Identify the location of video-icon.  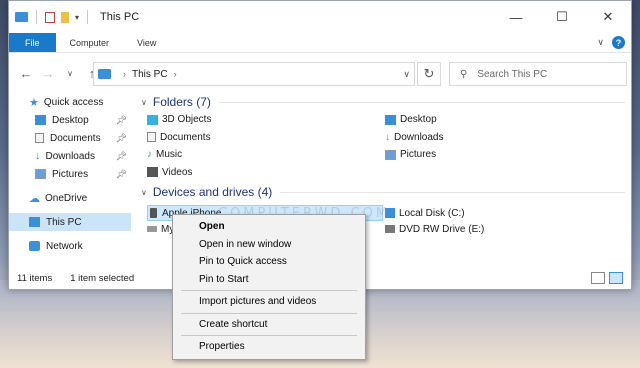
(152, 172).